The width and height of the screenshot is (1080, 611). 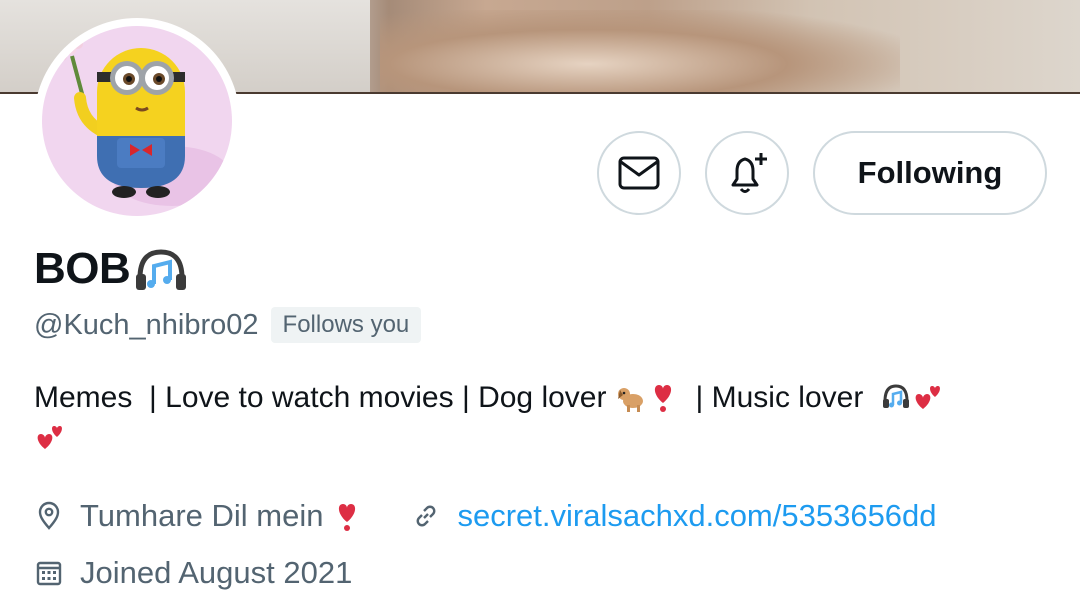 I want to click on message-button, so click(x=639, y=173).